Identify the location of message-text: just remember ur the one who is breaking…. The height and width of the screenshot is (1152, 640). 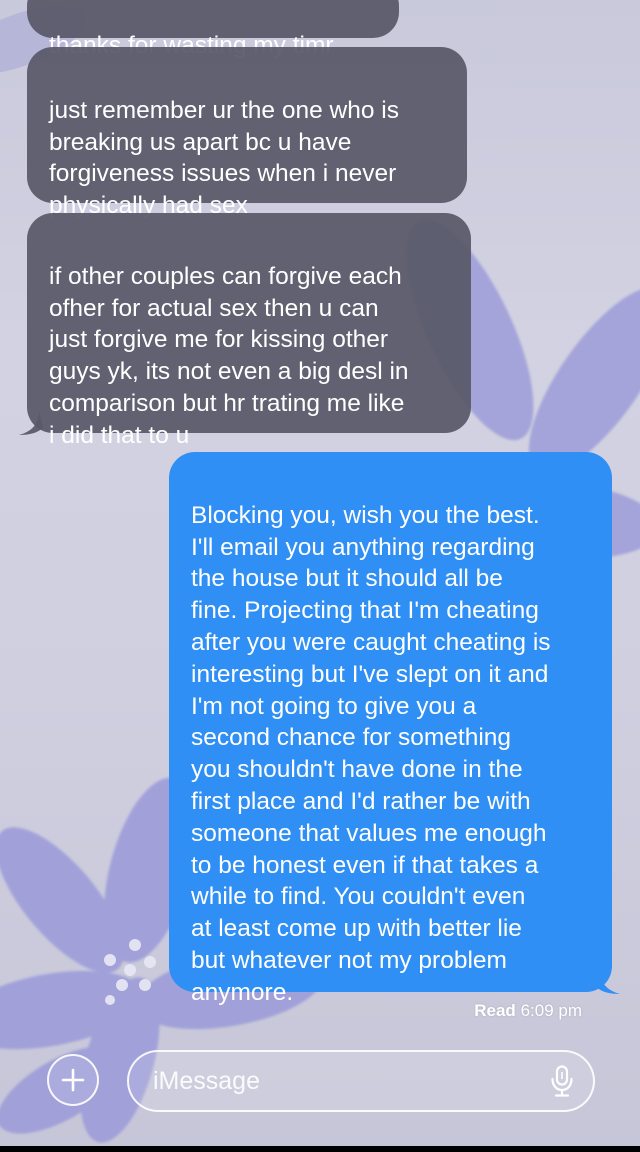
(224, 158).